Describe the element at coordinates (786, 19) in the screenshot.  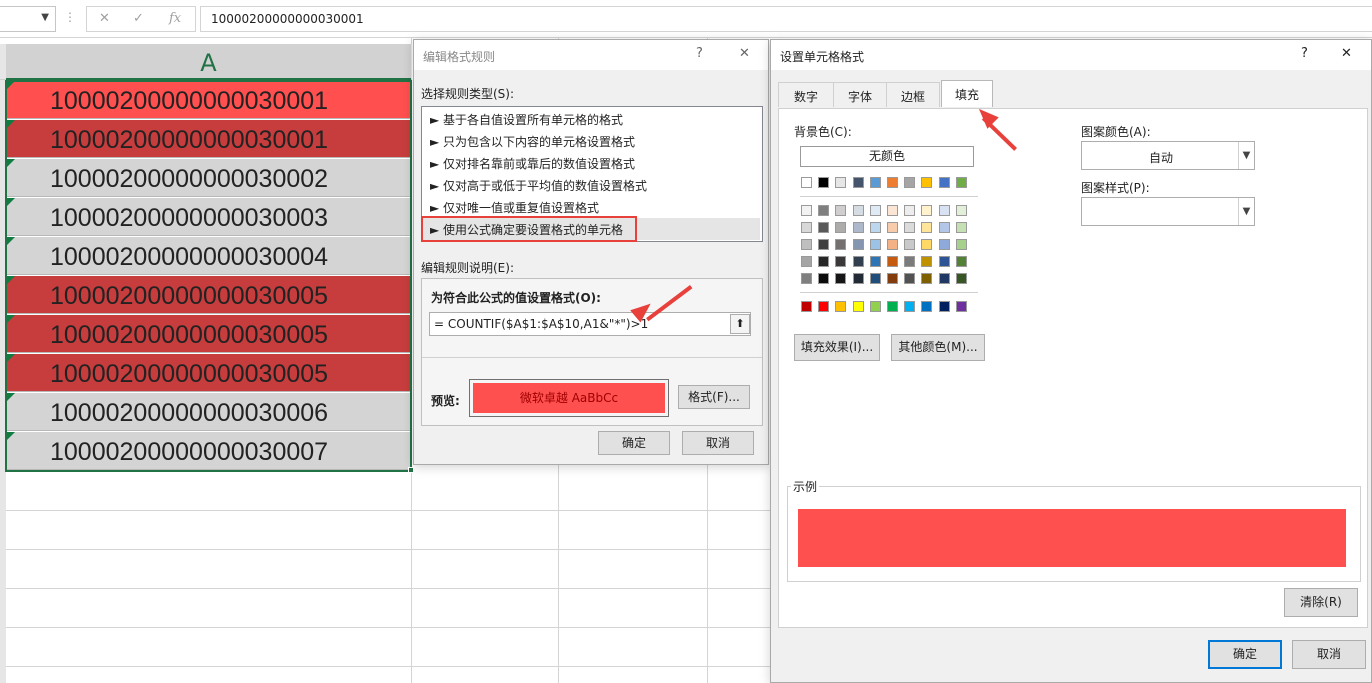
I see `formula-input: 10000200000000030001` at that location.